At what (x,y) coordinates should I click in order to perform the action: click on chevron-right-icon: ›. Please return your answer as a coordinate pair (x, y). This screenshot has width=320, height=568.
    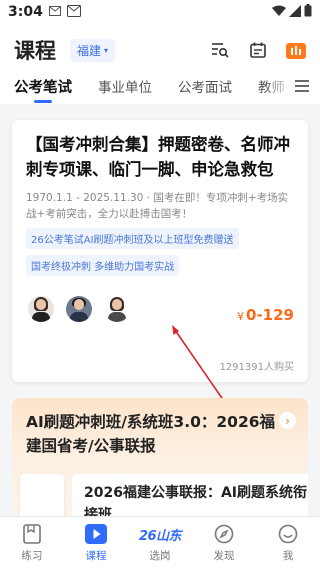
    Looking at the image, I should click on (287, 420).